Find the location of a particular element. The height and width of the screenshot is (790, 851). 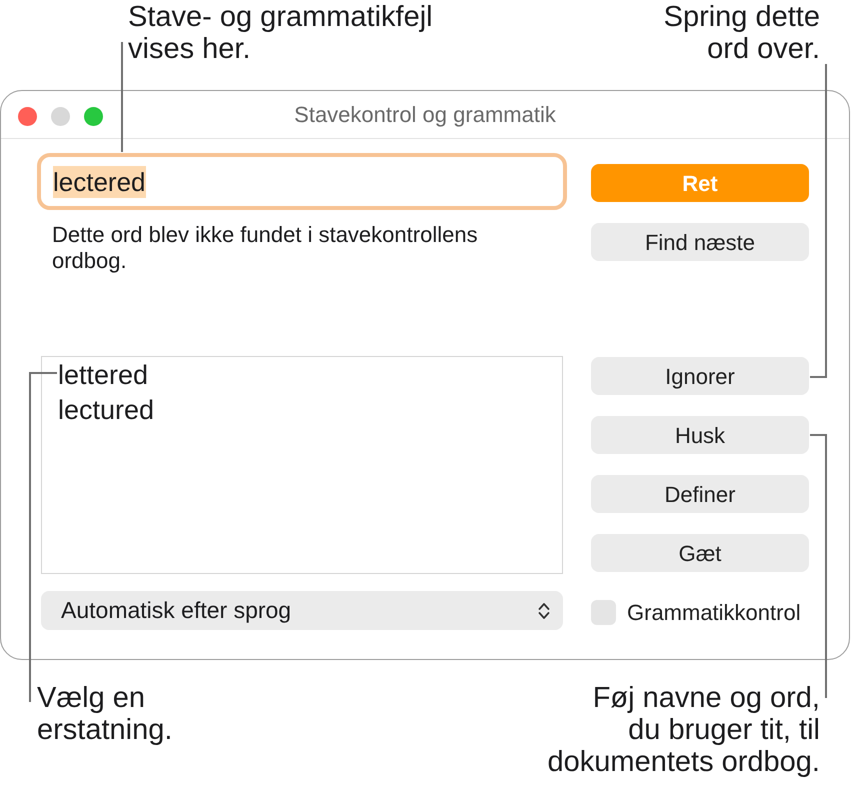

window-title: Stavekontrol og grammatik is located at coordinates (425, 115).